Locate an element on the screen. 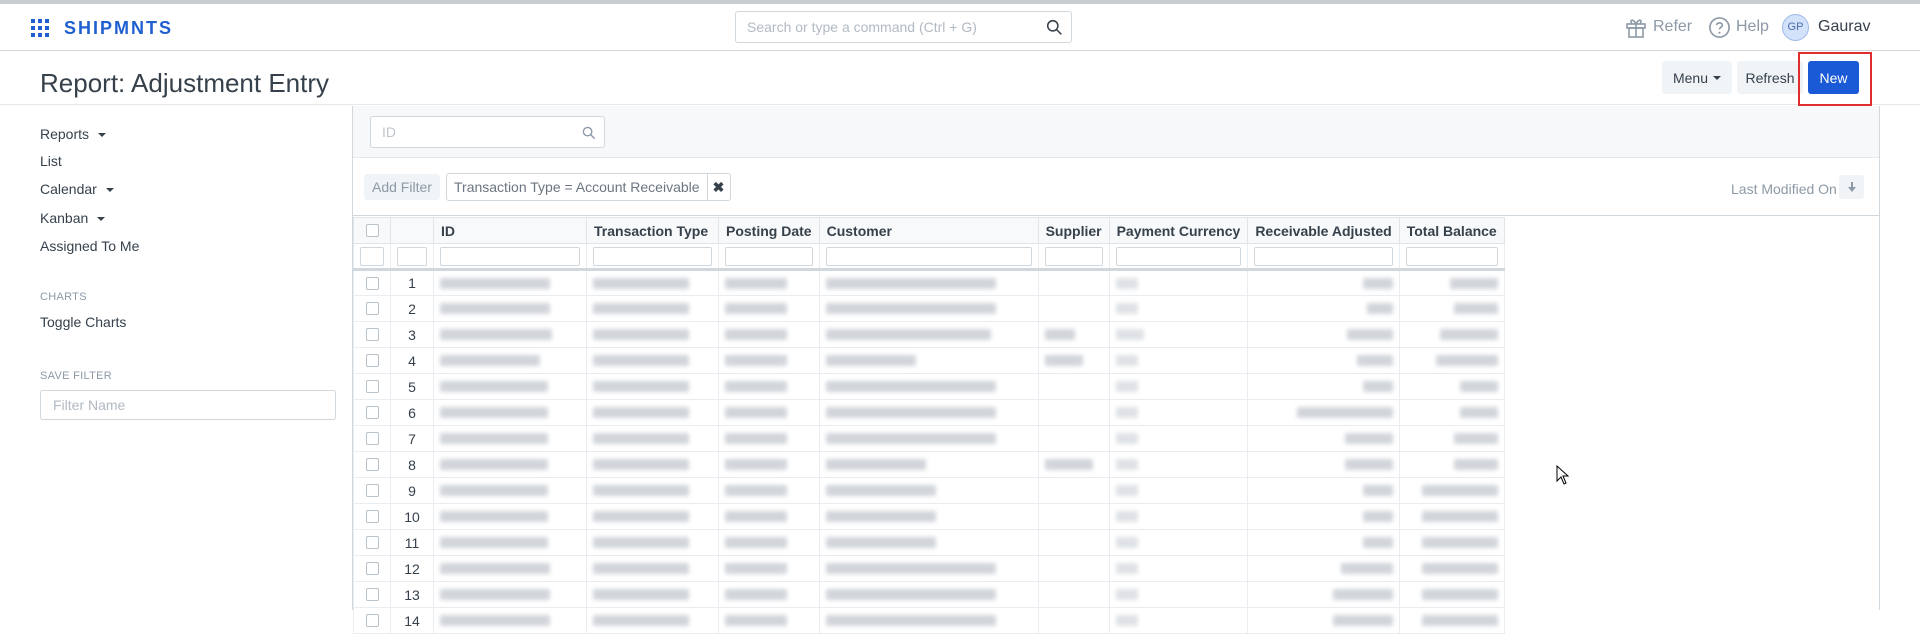 This screenshot has width=1920, height=634. customer-filter-input is located at coordinates (928, 256).